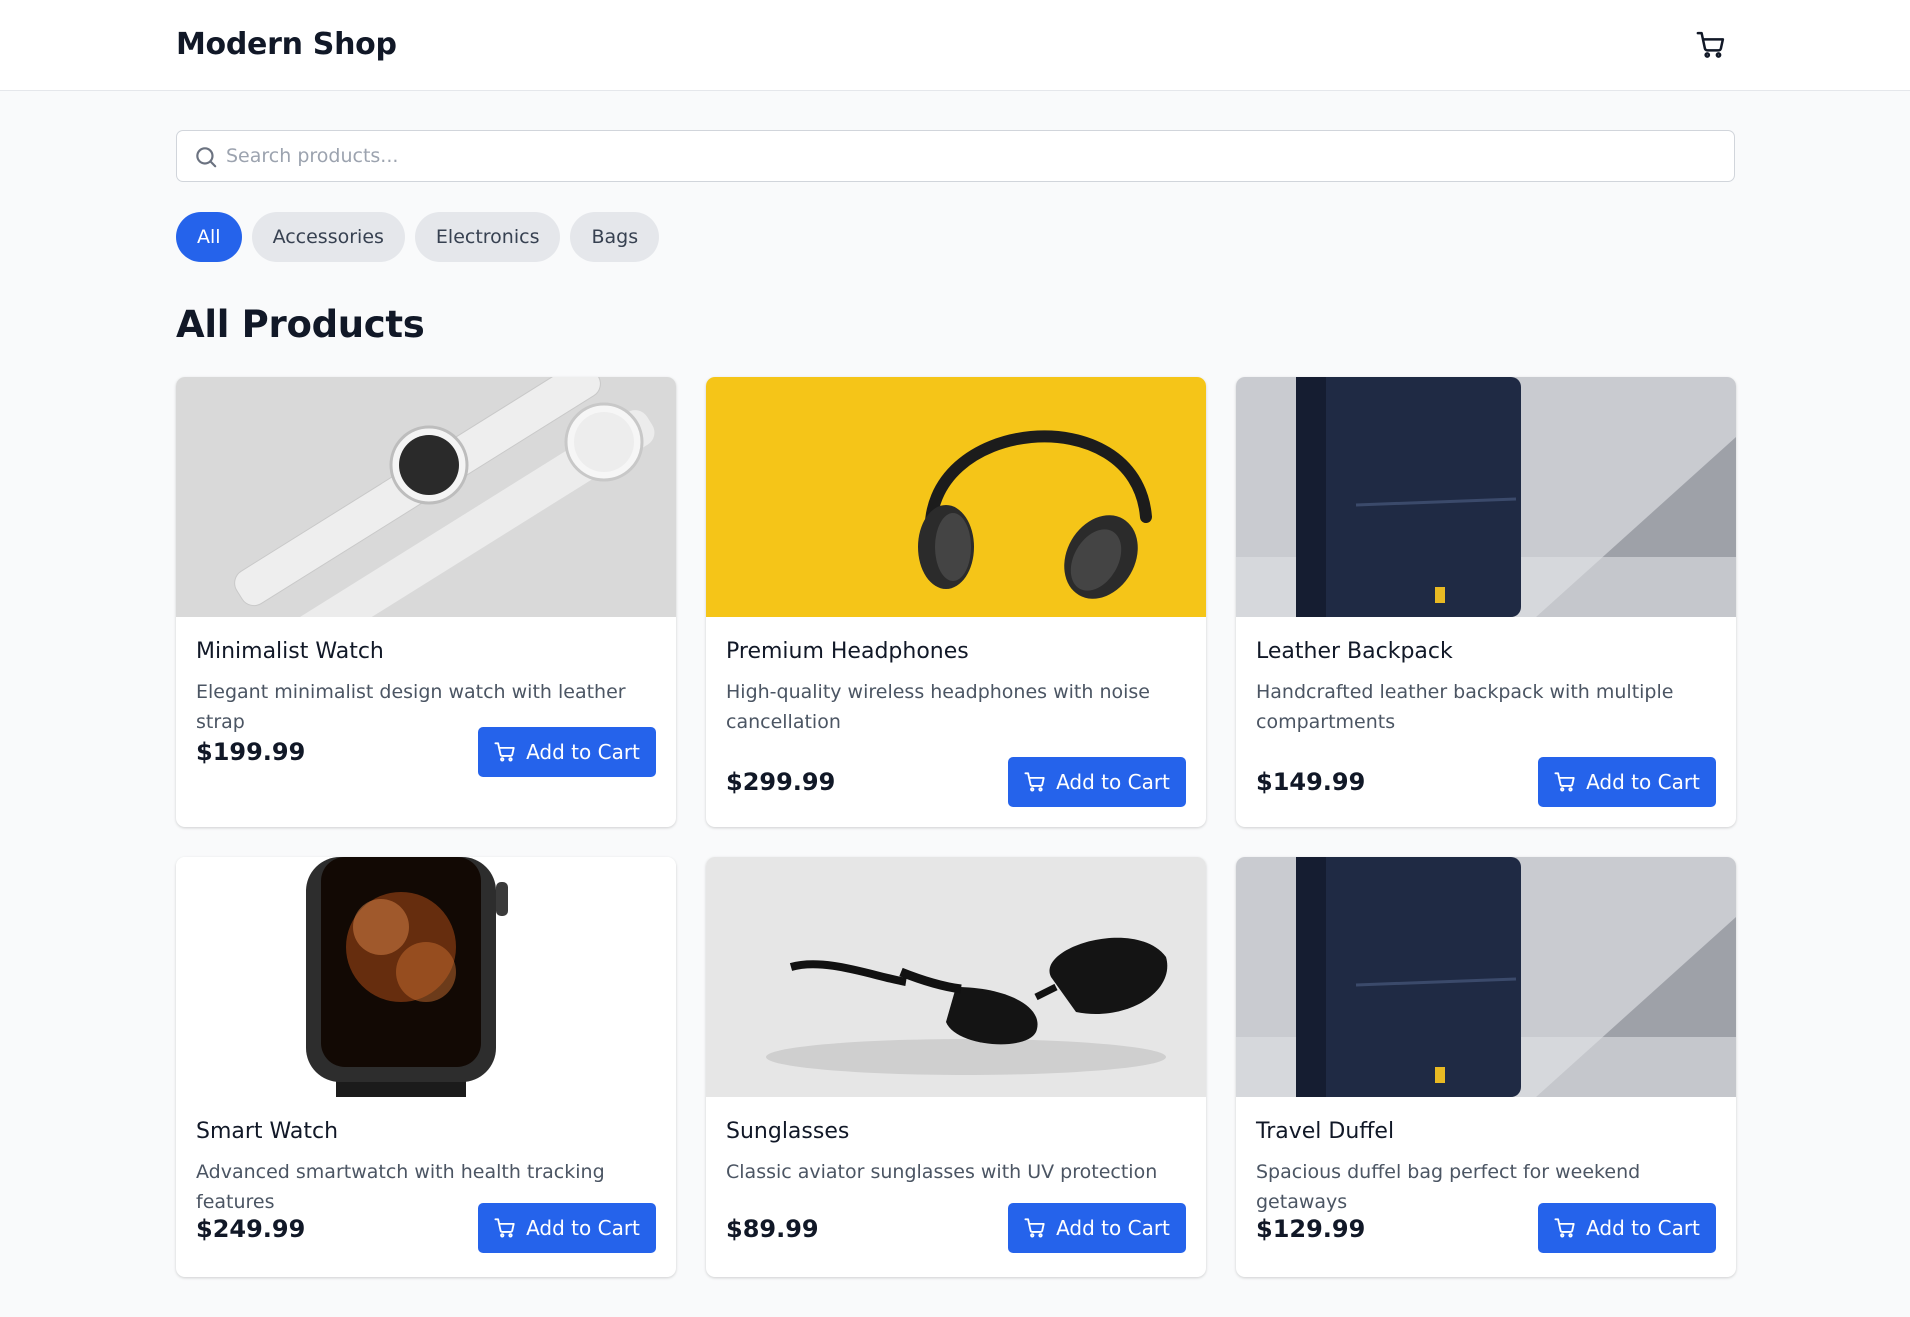 This screenshot has height=1317, width=1910. What do you see at coordinates (300, 324) in the screenshot?
I see `section-title: All Products` at bounding box center [300, 324].